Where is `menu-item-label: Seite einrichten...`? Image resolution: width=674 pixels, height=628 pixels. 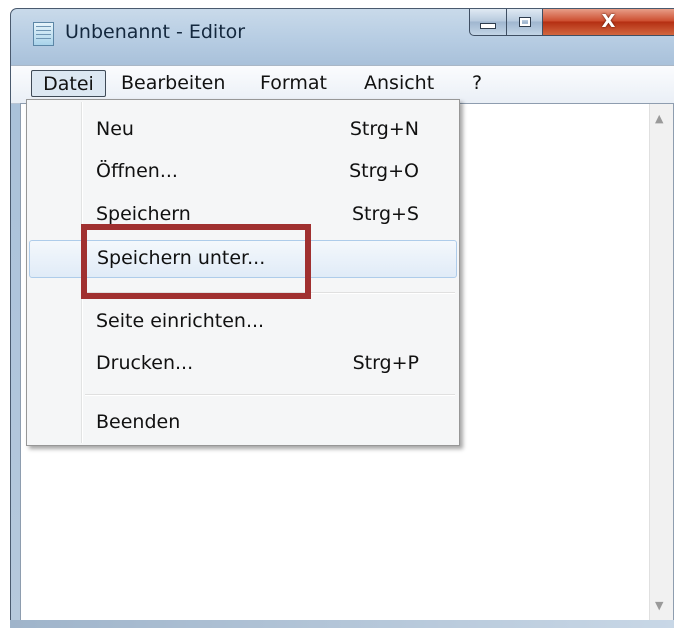 menu-item-label: Seite einrichten... is located at coordinates (180, 321).